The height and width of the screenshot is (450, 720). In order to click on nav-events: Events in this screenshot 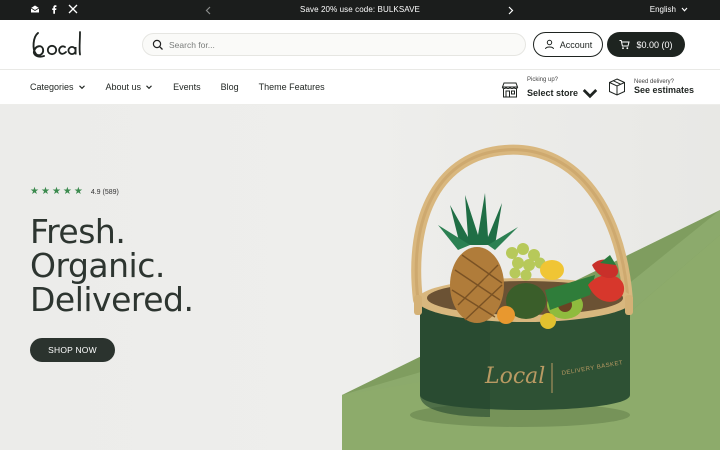, I will do `click(187, 87)`.